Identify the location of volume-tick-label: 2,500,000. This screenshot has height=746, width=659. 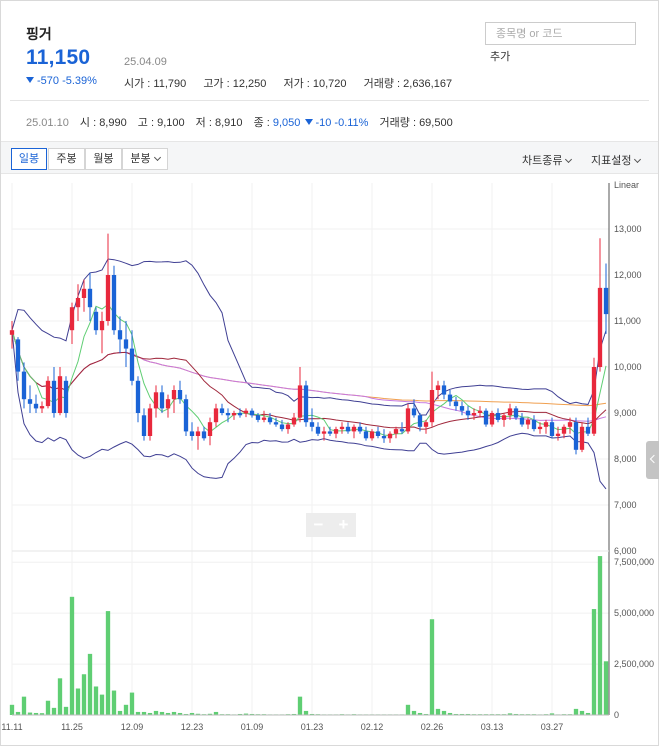
(634, 664).